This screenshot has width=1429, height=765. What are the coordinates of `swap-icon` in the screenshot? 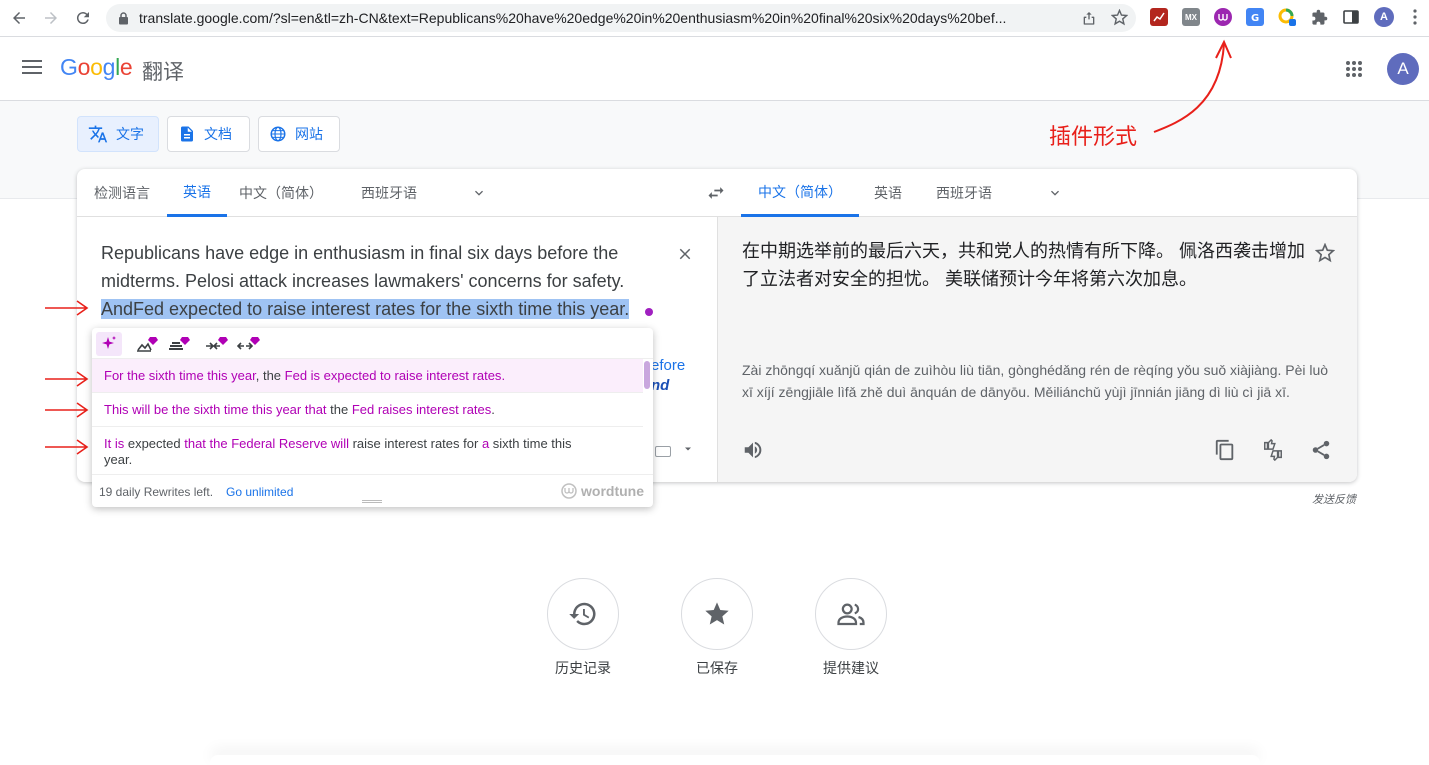 It's located at (716, 193).